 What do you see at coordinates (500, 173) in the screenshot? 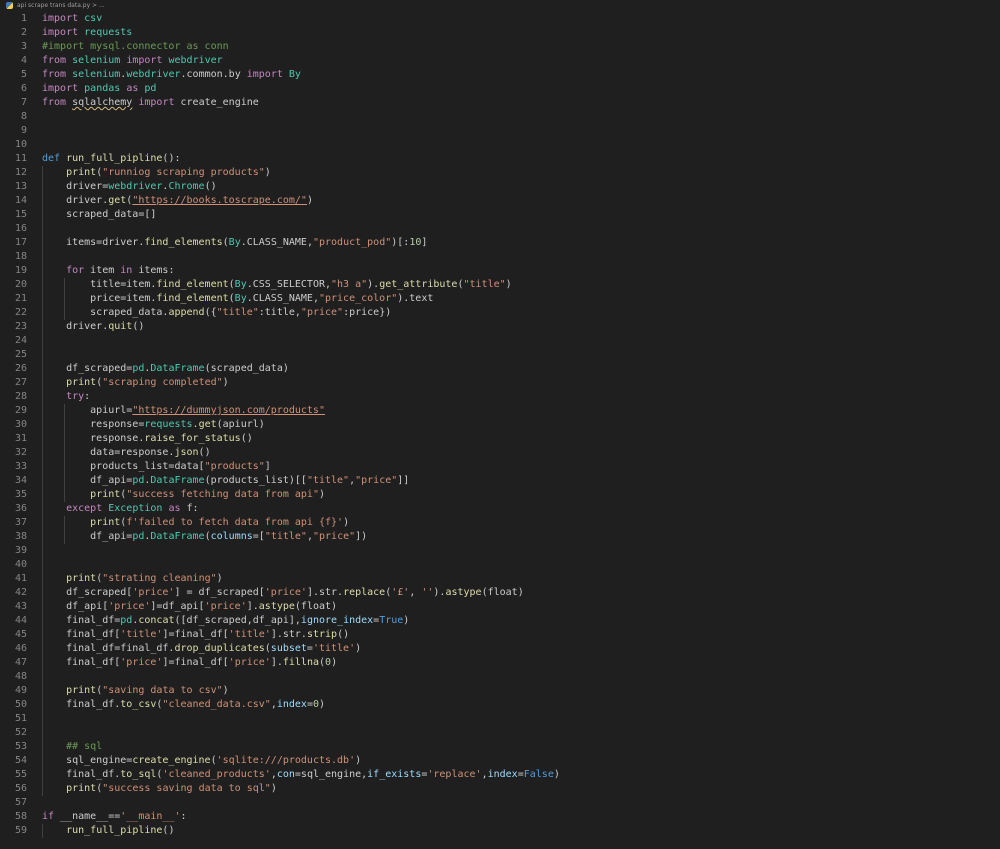
I see `code-line: 12 print("runniog scraping products")` at bounding box center [500, 173].